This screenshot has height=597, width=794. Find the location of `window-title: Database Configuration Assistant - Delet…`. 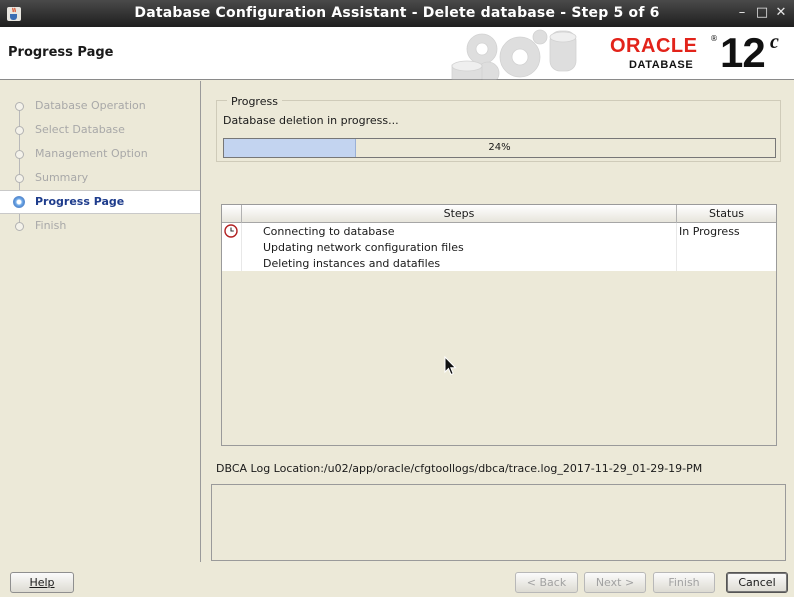

window-title: Database Configuration Assistant - Delet… is located at coordinates (397, 13).